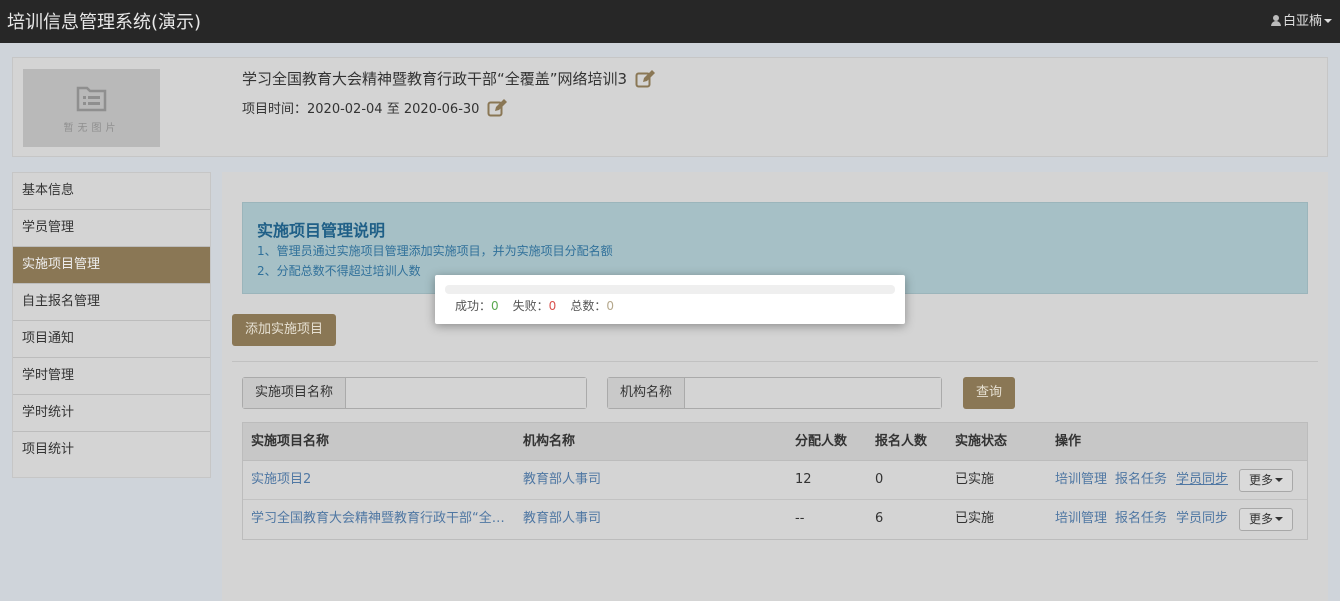 This screenshot has width=1340, height=601. What do you see at coordinates (111, 228) in the screenshot?
I see `sidebar-item-student-management: 学员管理` at bounding box center [111, 228].